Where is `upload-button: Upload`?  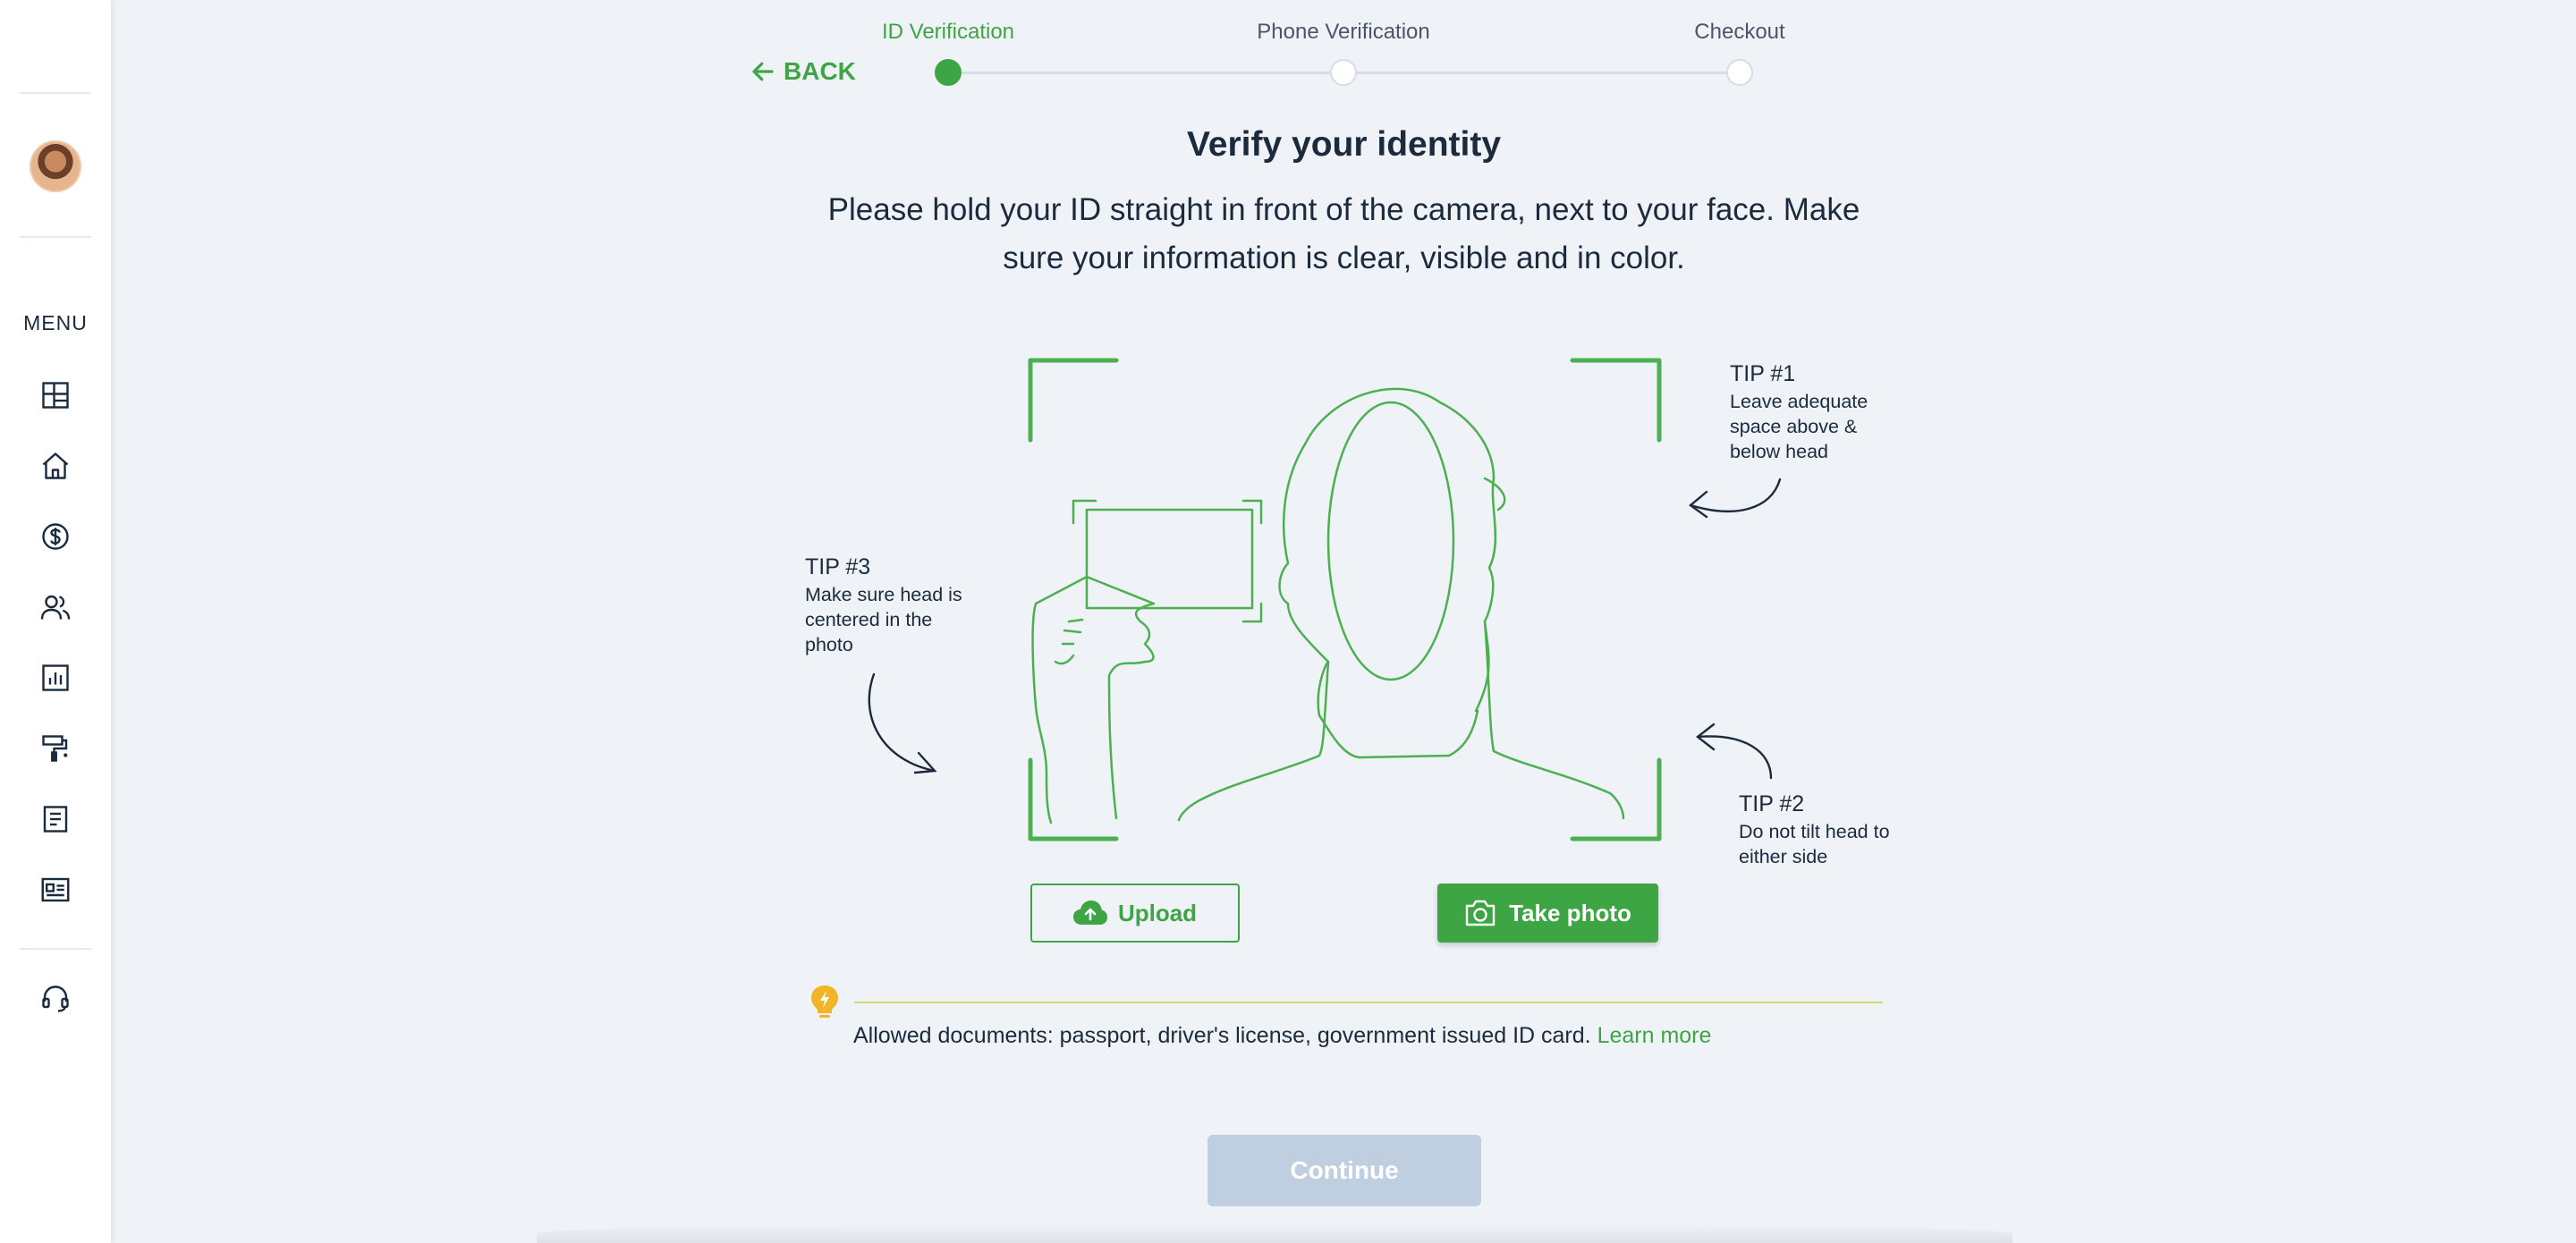
upload-button: Upload is located at coordinates (1135, 913).